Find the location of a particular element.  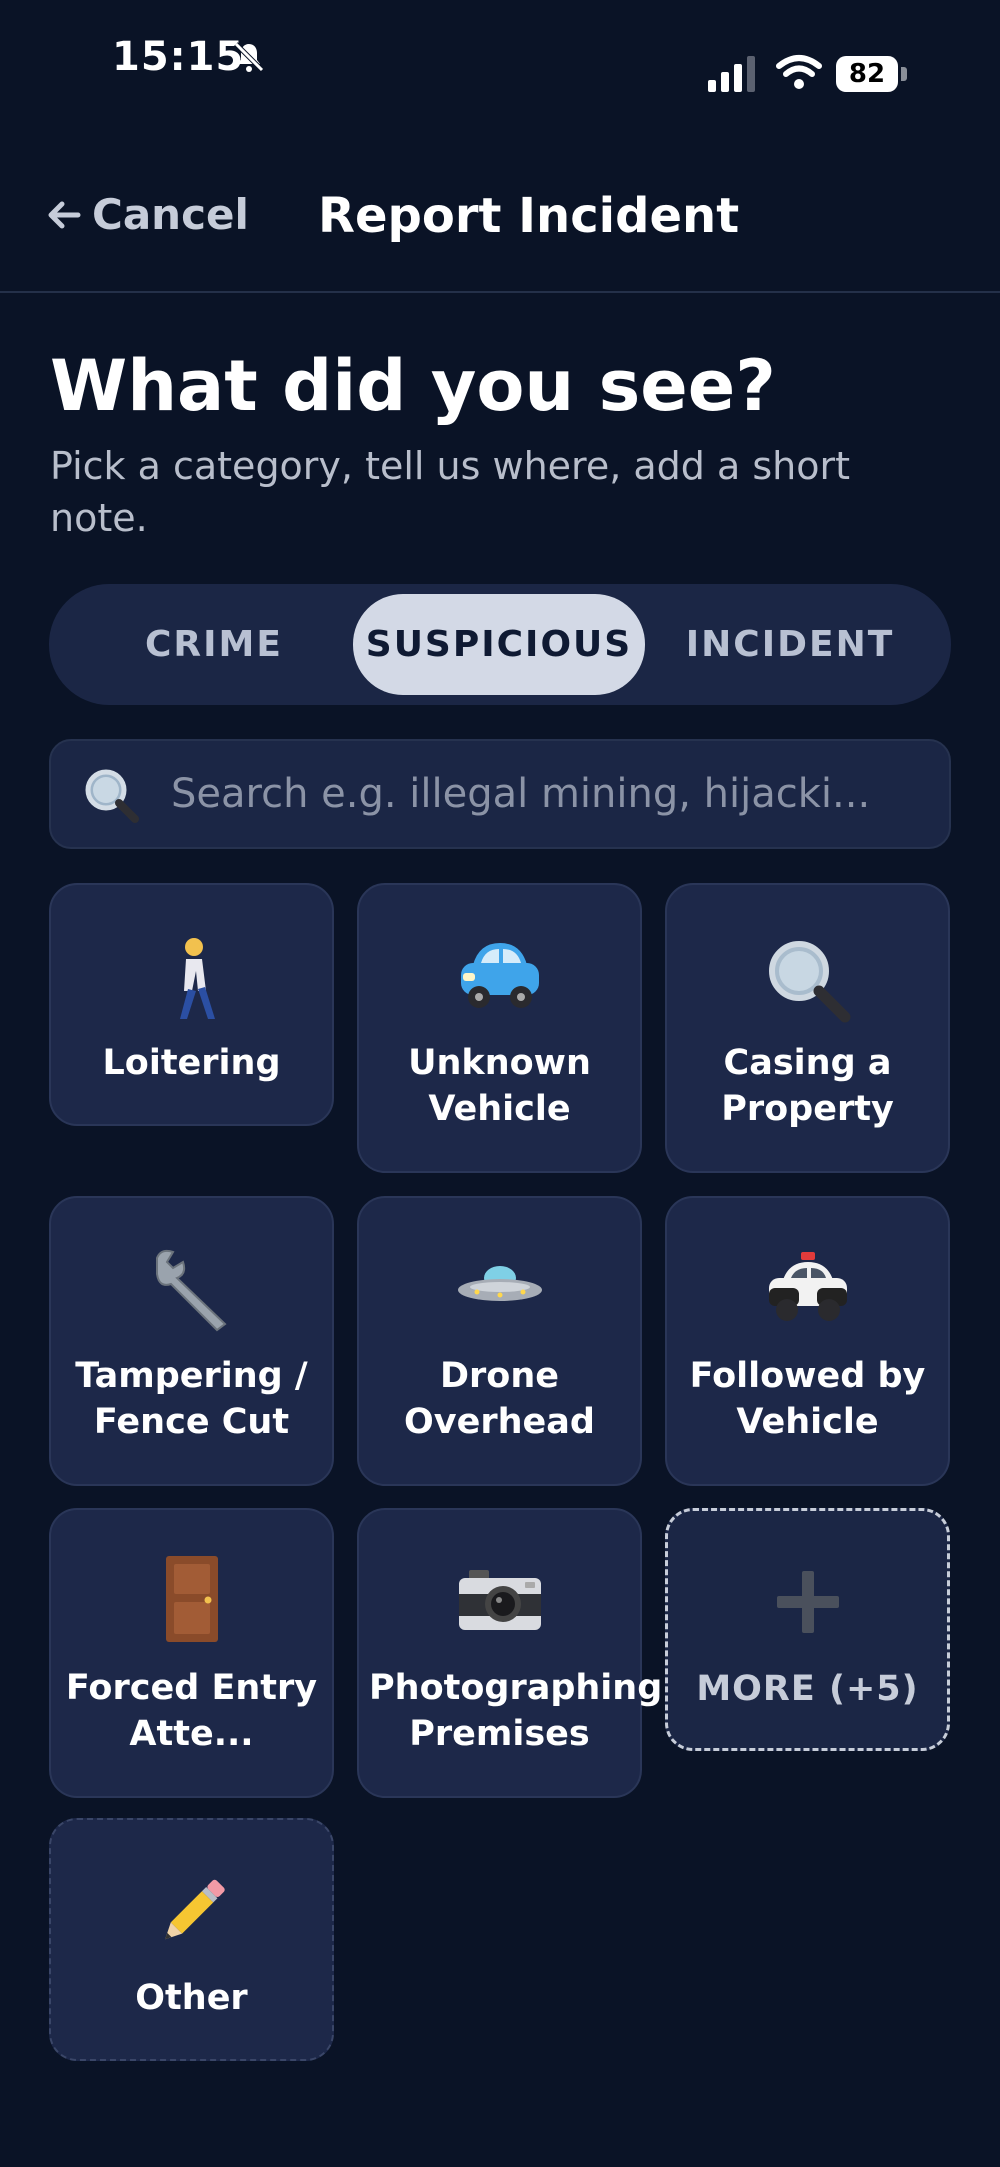

cancel-label: Cancel is located at coordinates (170, 214).